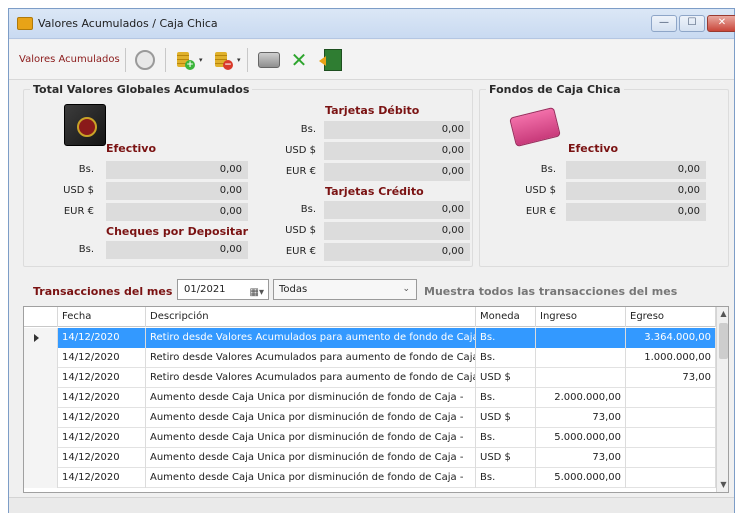 This screenshot has height=513, width=735. What do you see at coordinates (239, 60) in the screenshot?
I see `remove-fund-dropdown-arrow: ▾` at bounding box center [239, 60].